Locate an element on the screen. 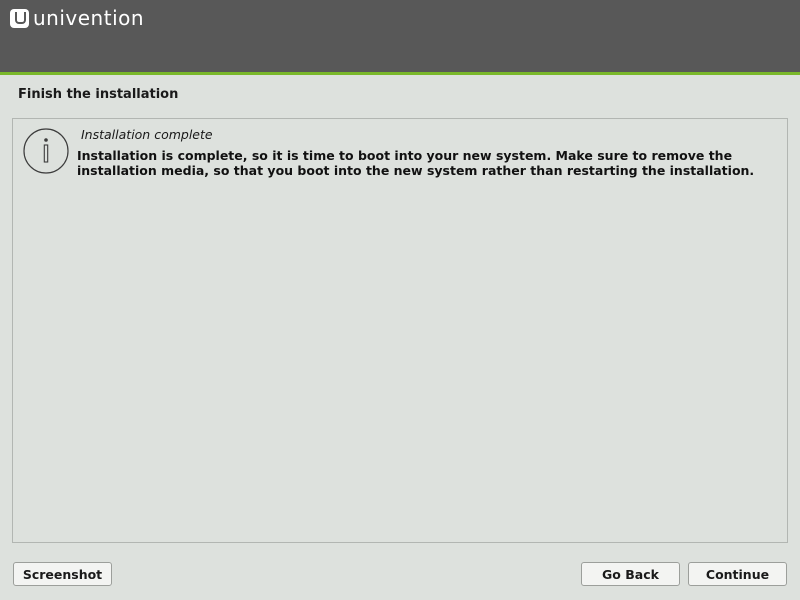  info-icon is located at coordinates (46, 151).